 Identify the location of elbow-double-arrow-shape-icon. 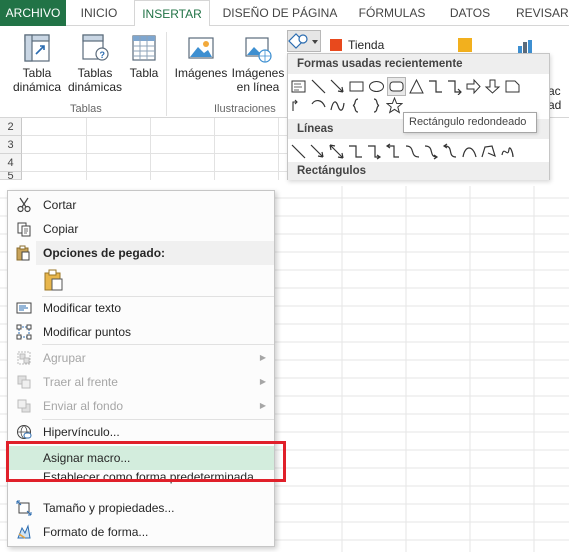
(393, 151).